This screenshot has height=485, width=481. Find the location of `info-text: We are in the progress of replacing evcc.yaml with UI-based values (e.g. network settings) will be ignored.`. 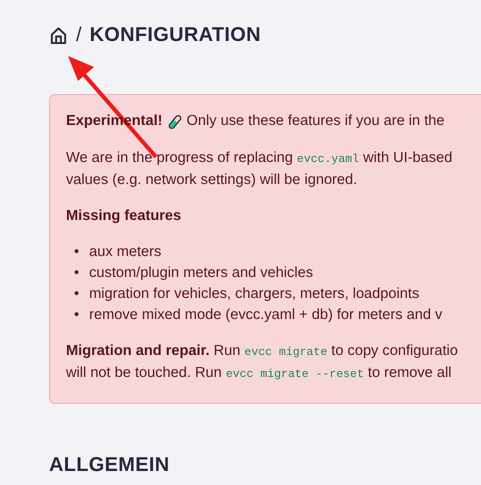

info-text: We are in the progress of replacing evcc.yaml with UI-based values (e.g. network settings) will be ignored. is located at coordinates (260, 169).